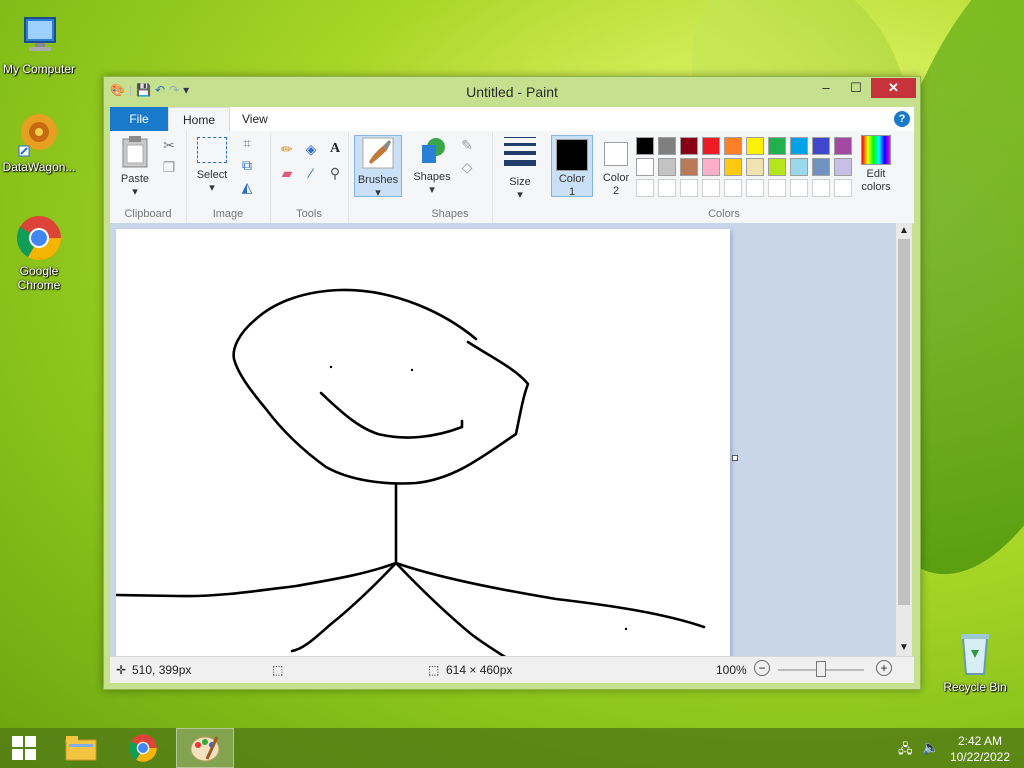 The width and height of the screenshot is (1024, 768). I want to click on shapes-label: Shapes, so click(432, 177).